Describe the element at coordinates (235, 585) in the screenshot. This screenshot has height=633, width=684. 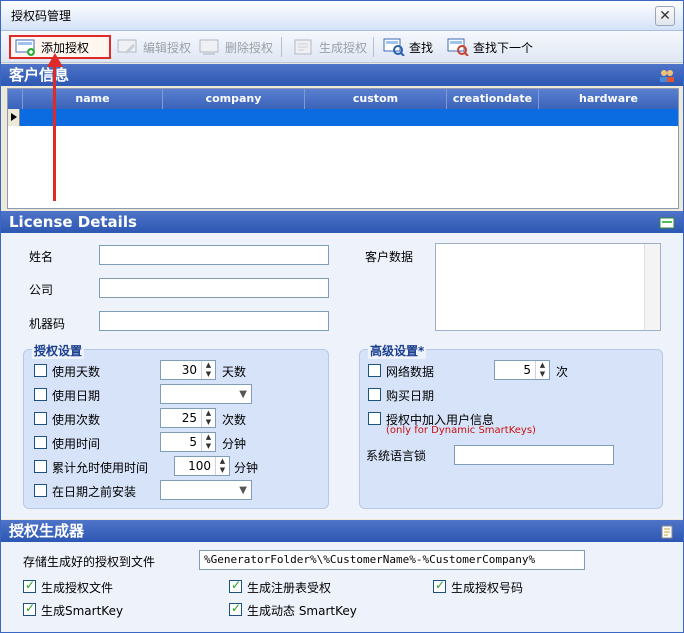
I see `gen-registry-checkbox` at that location.